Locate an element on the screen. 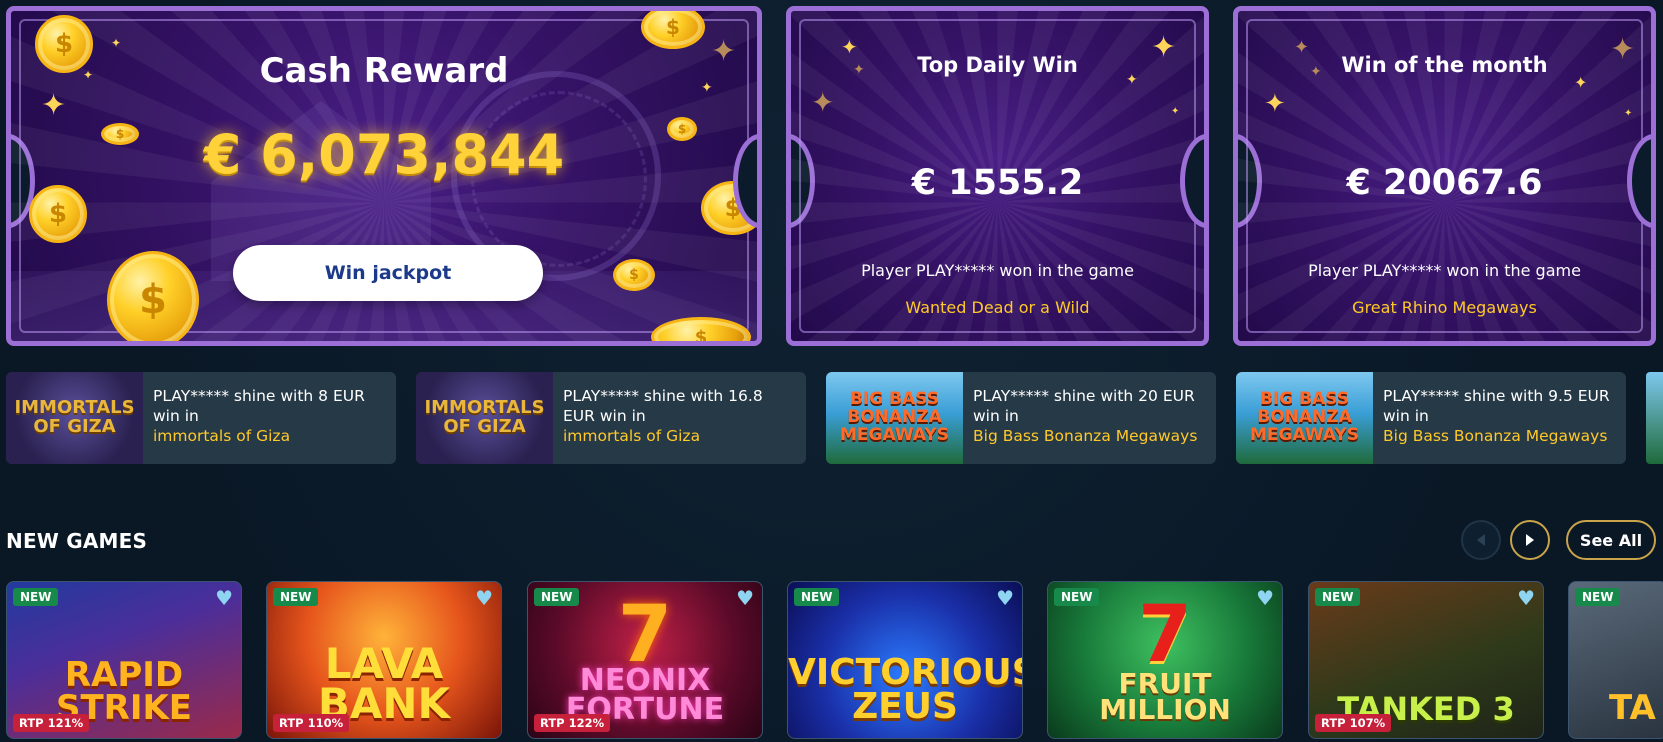  new-games-title: NEW GAMES is located at coordinates (77, 541).